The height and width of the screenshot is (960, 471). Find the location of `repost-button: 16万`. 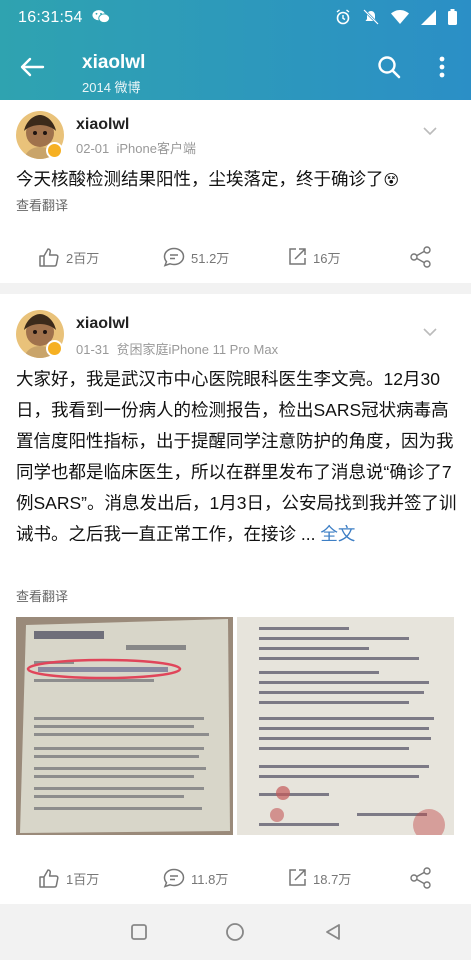

repost-button: 16万 is located at coordinates (313, 257).